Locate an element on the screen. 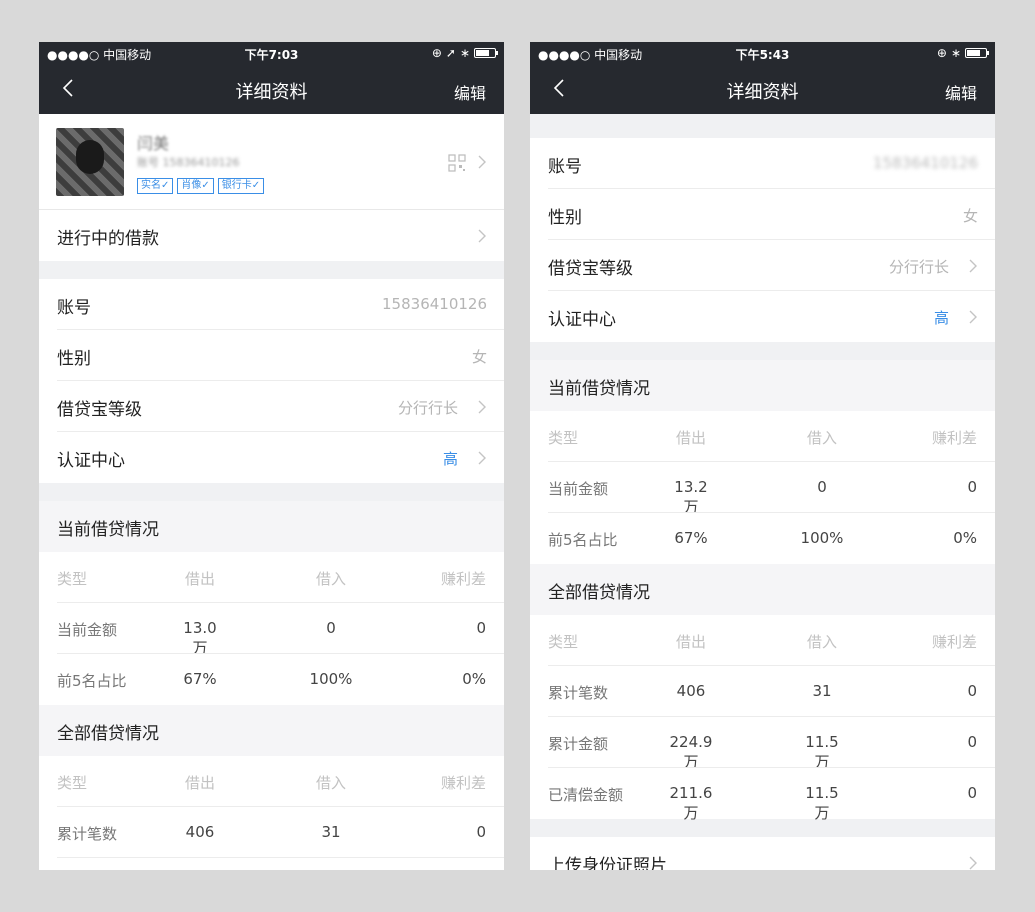 The height and width of the screenshot is (912, 1035). table-cell: 224.9万 is located at coordinates (691, 752).